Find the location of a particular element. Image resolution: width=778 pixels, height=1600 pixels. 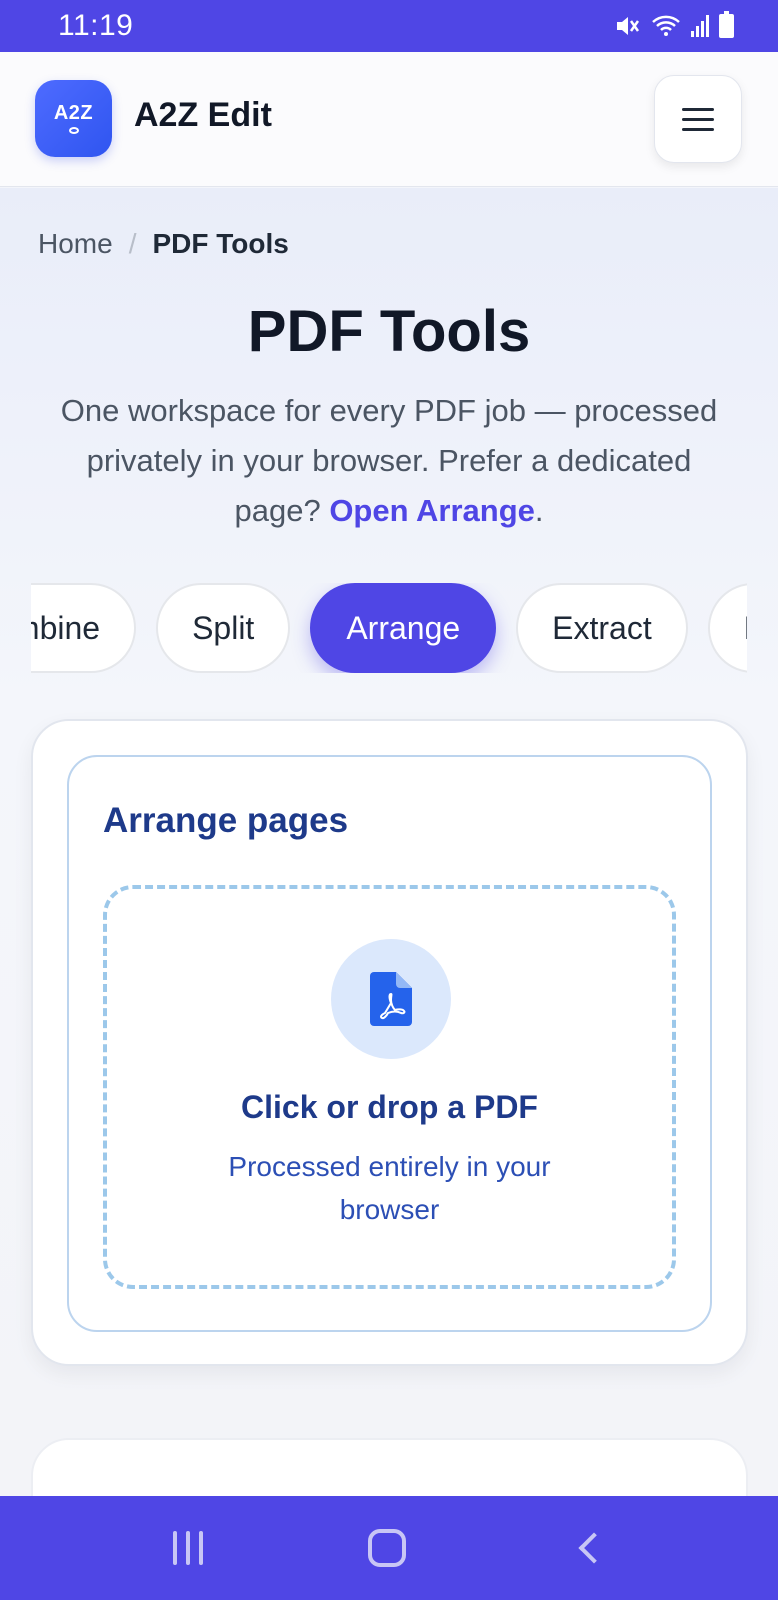

page-title: PDF Tools is located at coordinates (389, 331).